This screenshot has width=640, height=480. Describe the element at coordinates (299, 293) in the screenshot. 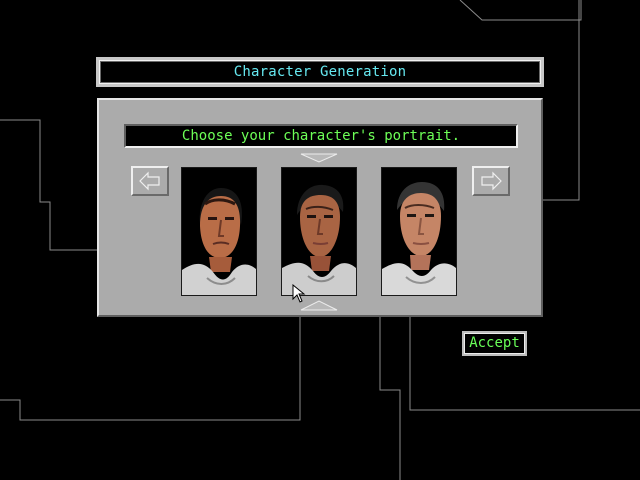

I see `mouse-cursor-icon` at that location.